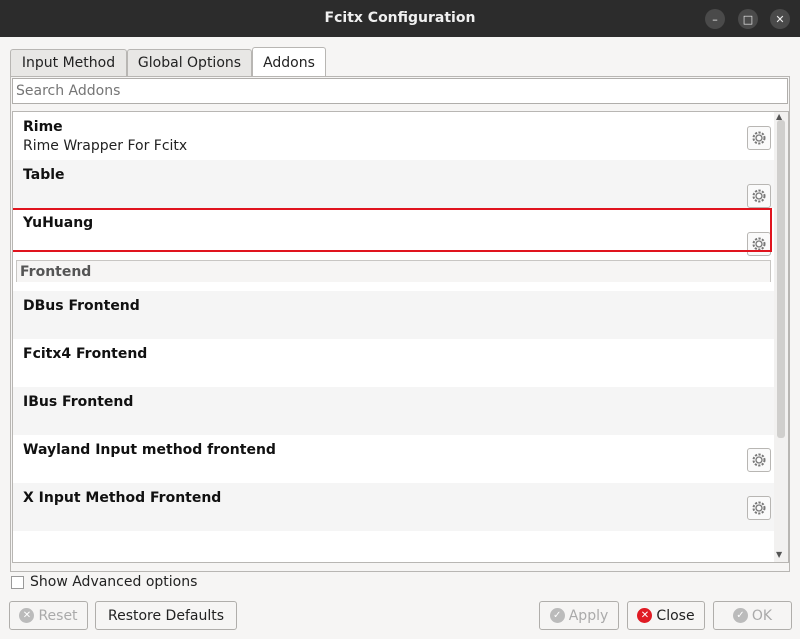 This screenshot has width=800, height=639. What do you see at coordinates (392, 230) in the screenshot?
I see `highlight-box` at bounding box center [392, 230].